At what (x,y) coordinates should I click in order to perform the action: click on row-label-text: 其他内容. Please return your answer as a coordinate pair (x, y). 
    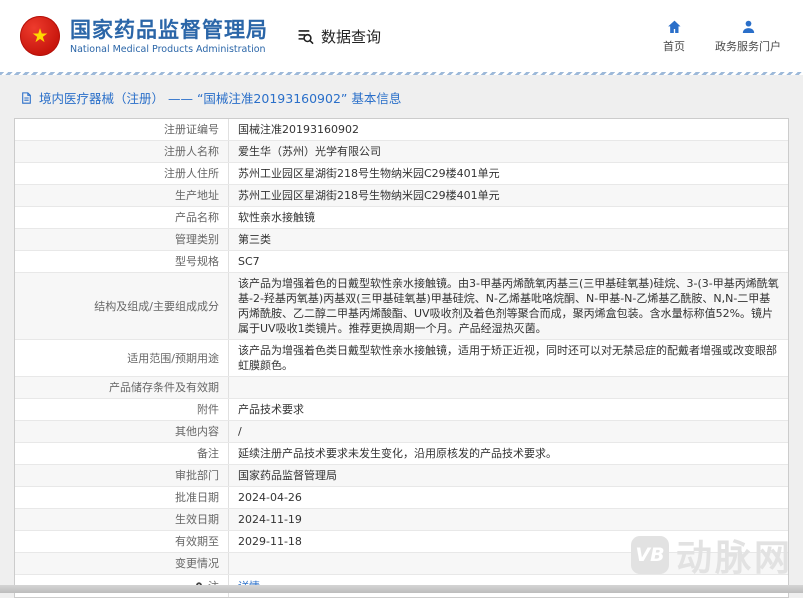
    Looking at the image, I should click on (197, 431).